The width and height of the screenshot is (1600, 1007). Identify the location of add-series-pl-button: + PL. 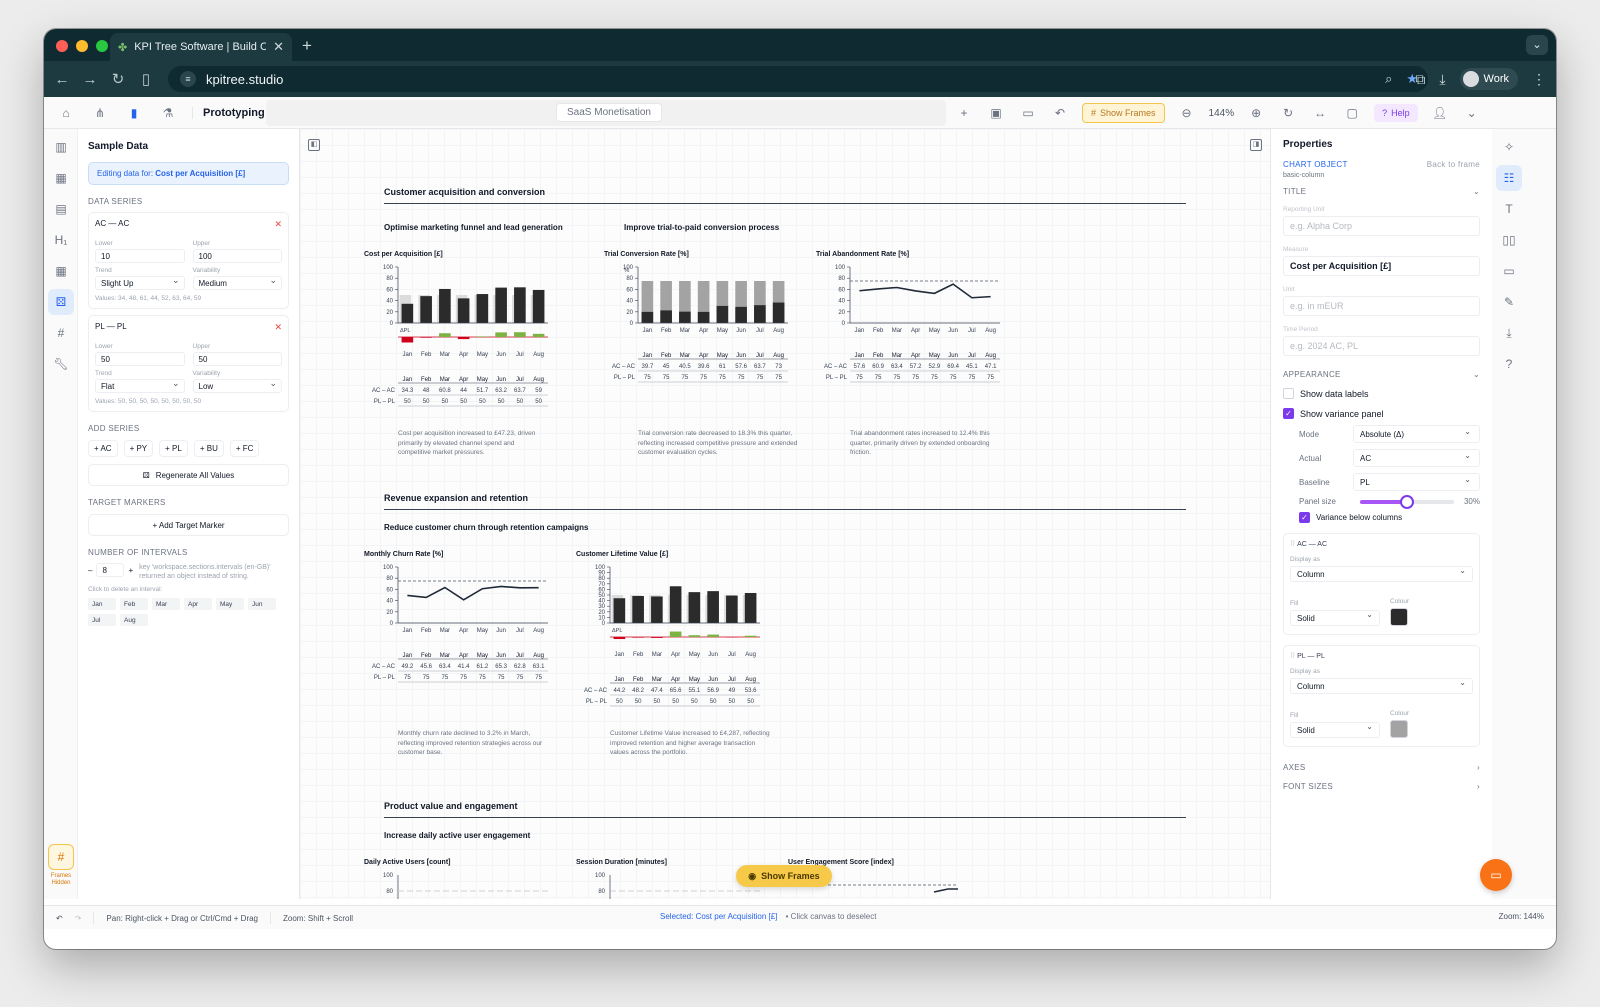
(173, 448).